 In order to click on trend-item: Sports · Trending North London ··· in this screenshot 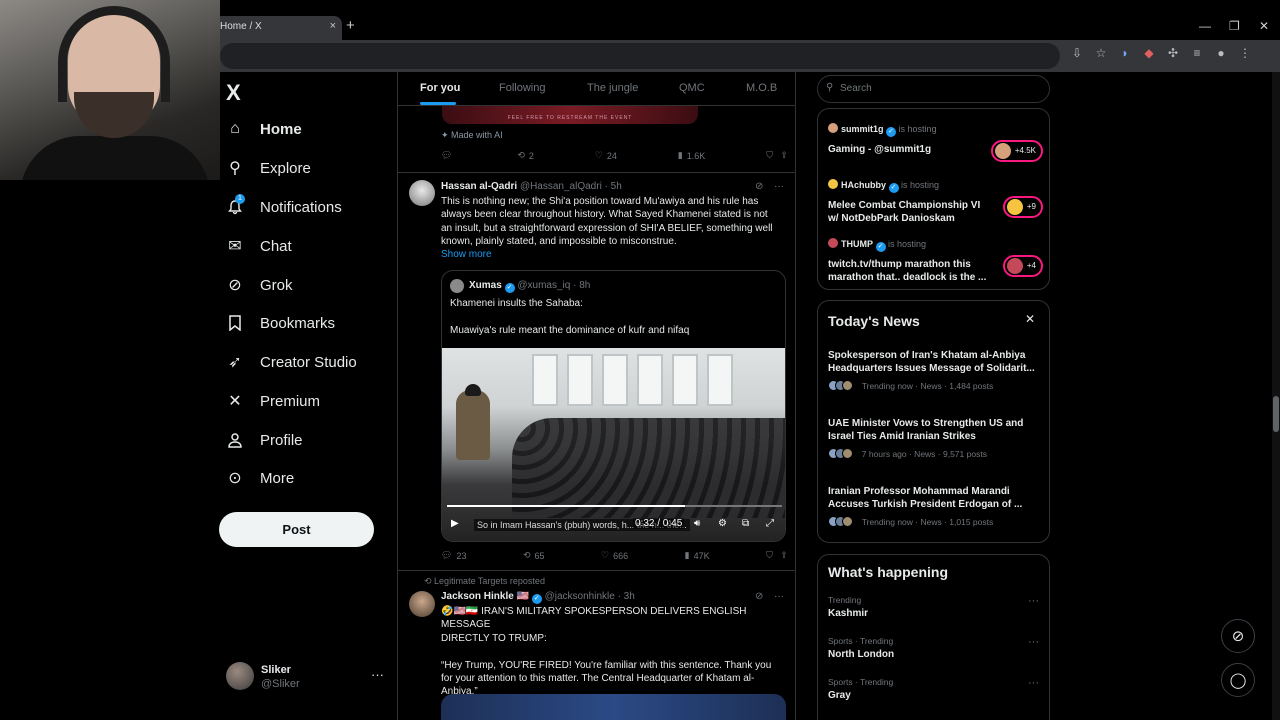, I will do `click(935, 648)`.